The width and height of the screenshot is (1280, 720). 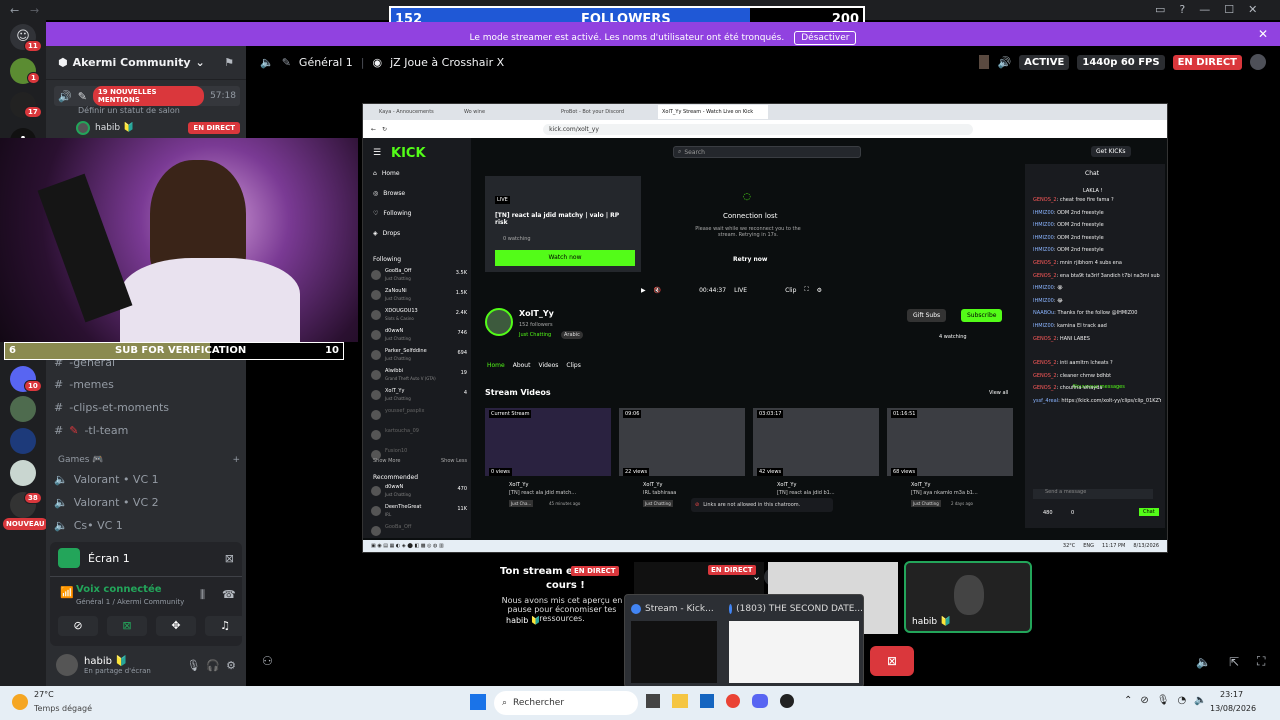 I want to click on voice-user-row: 🔊 ✎ 19 NOUVELLES MENTIONS 57:18, so click(x=147, y=96).